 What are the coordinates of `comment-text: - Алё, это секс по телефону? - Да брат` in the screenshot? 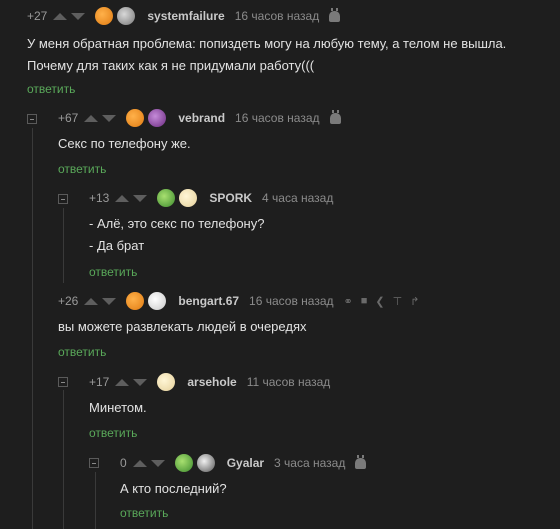 It's located at (176, 235).